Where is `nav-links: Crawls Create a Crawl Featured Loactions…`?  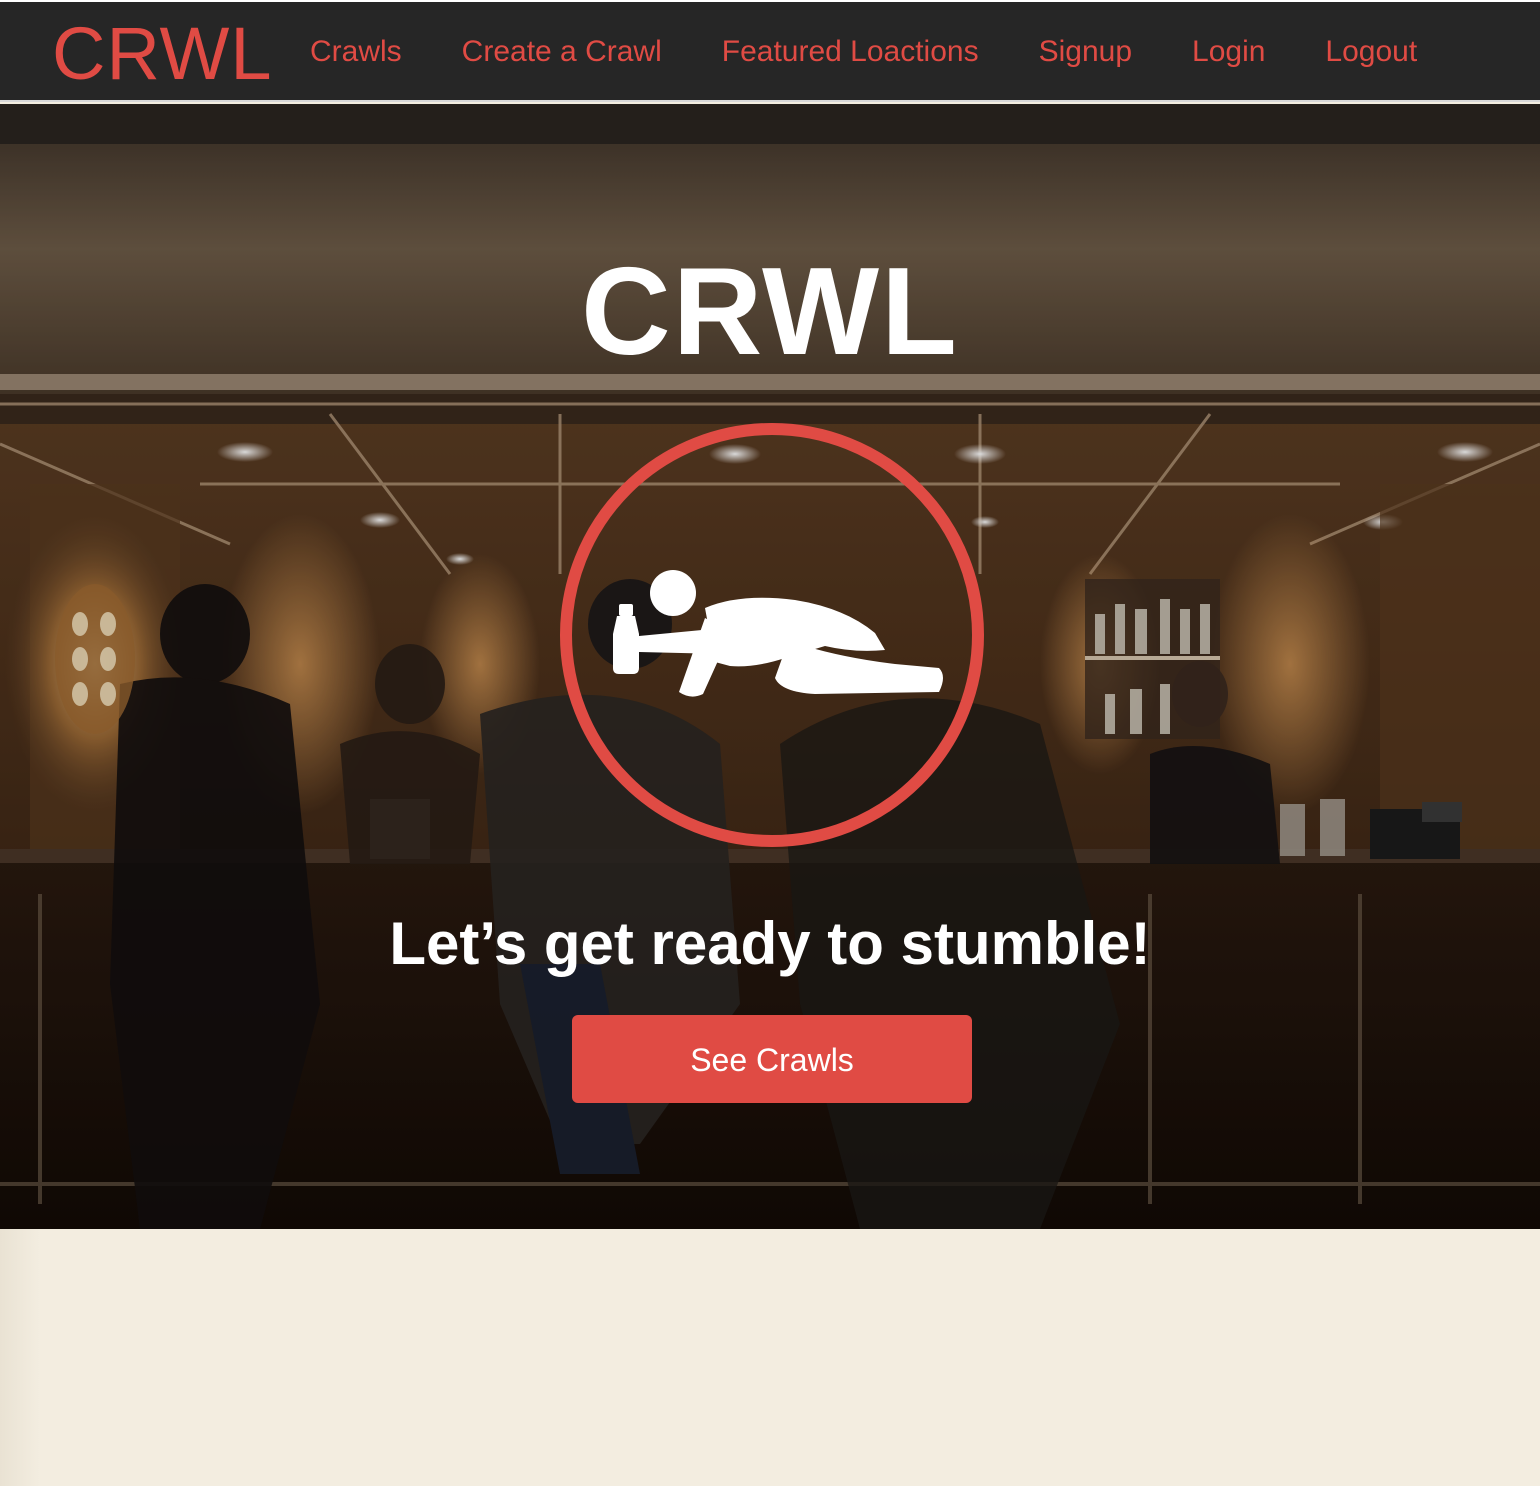 nav-links: Crawls Create a Crawl Featured Loactions… is located at coordinates (863, 52).